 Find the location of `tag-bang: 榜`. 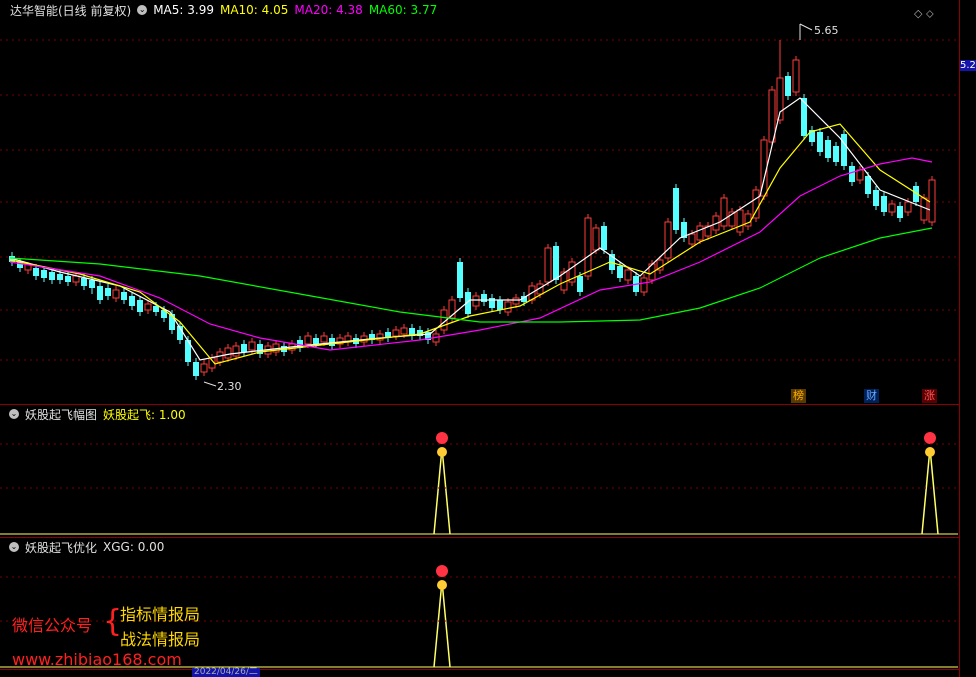

tag-bang: 榜 is located at coordinates (798, 396).